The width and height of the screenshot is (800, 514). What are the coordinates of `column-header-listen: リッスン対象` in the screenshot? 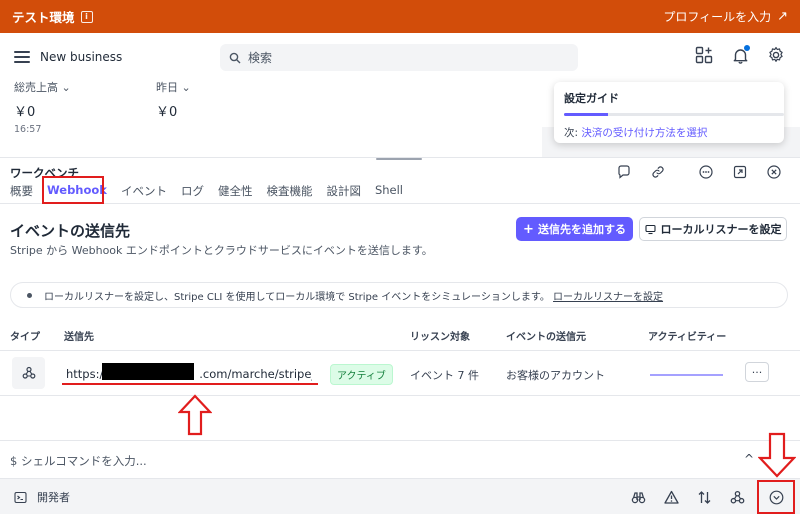 It's located at (440, 337).